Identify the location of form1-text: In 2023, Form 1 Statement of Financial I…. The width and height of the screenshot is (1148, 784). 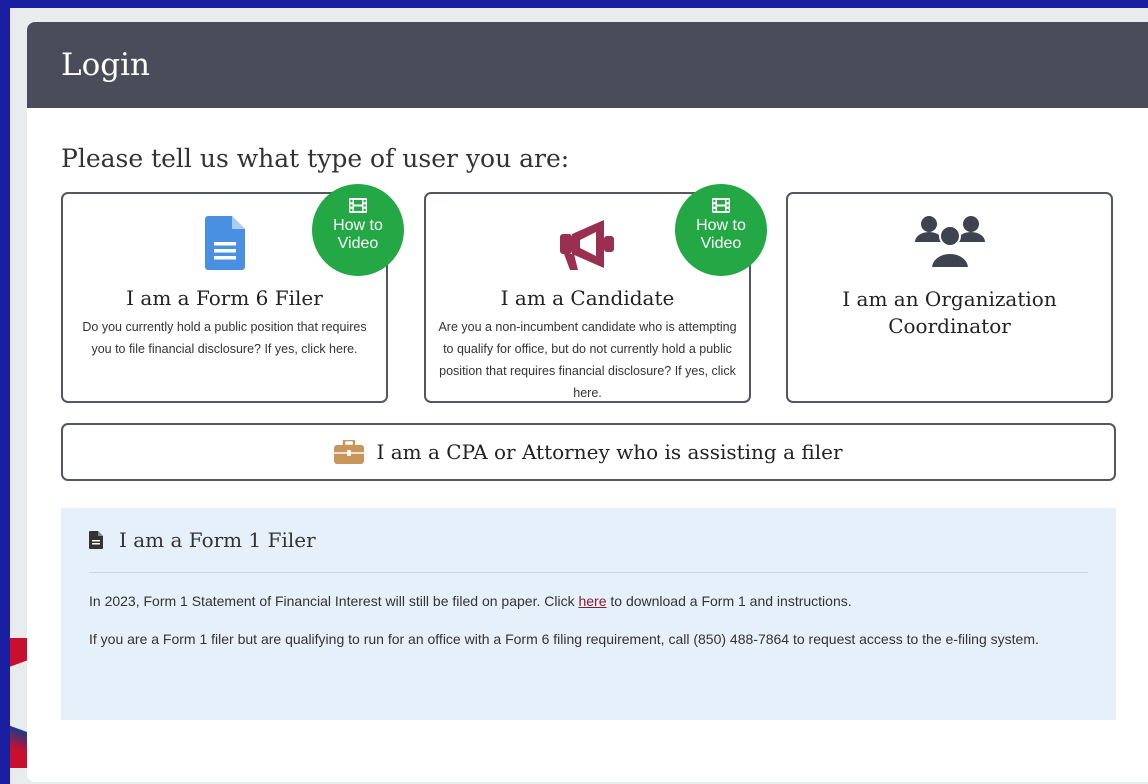
(334, 601).